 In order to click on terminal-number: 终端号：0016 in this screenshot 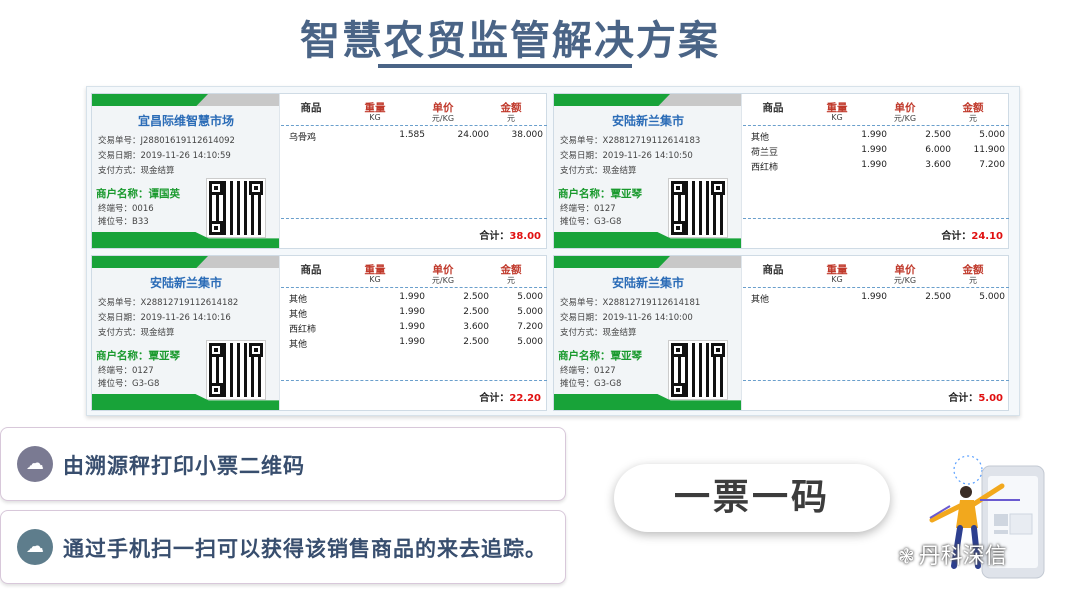, I will do `click(126, 209)`.